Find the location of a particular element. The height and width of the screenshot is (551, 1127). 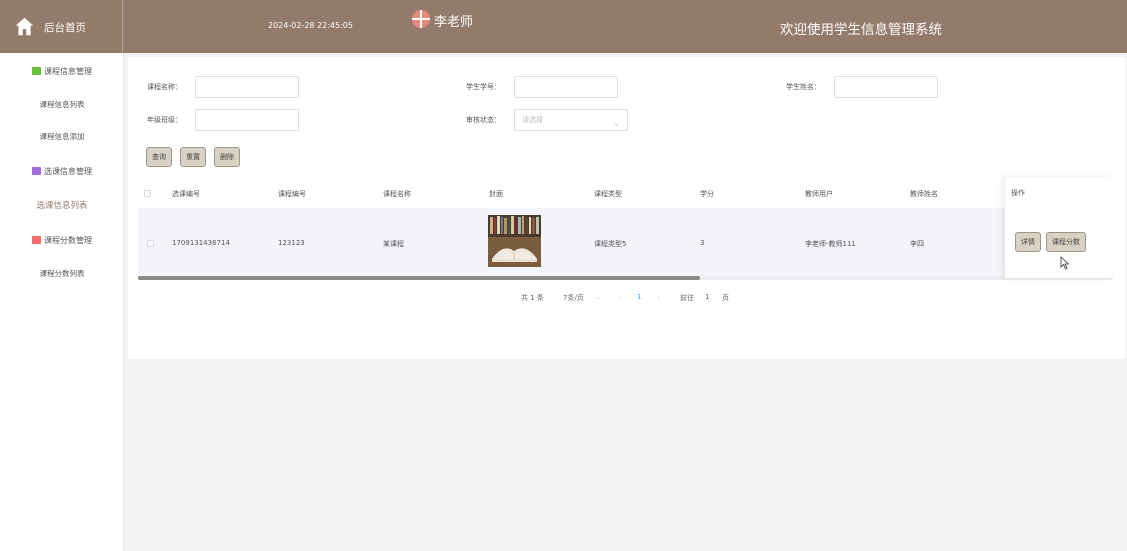

home-label: 后台首页 is located at coordinates (65, 28).